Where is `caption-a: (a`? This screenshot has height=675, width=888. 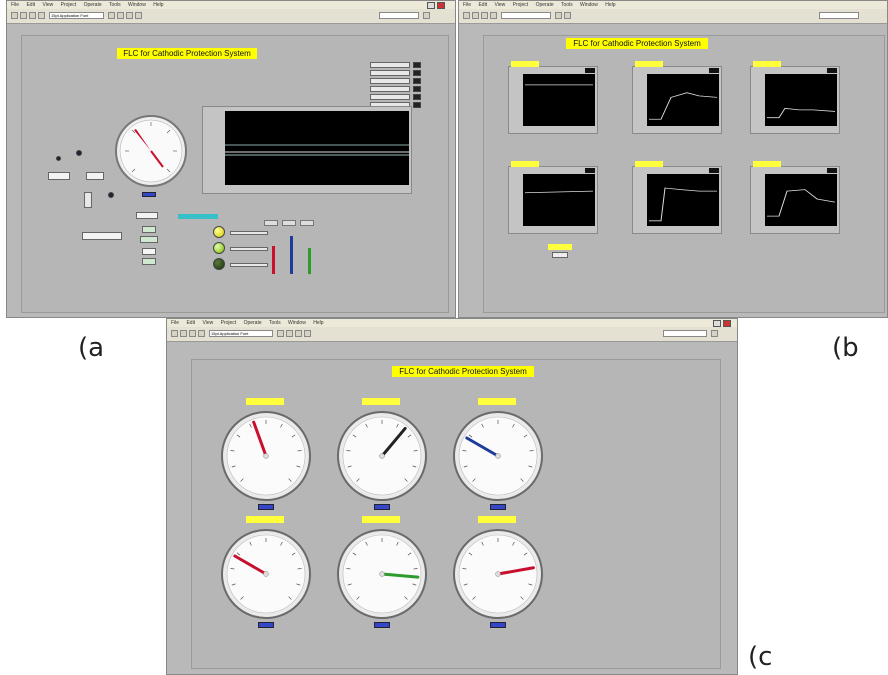 caption-a: (a is located at coordinates (91, 348).